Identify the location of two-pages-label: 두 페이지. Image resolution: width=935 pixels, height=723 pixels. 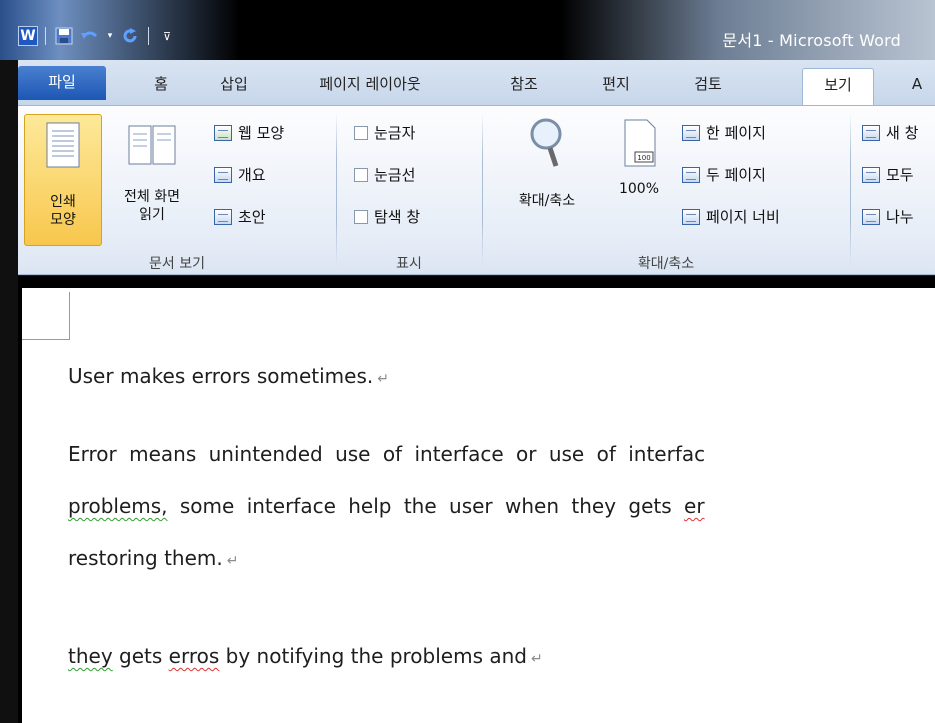
(736, 175).